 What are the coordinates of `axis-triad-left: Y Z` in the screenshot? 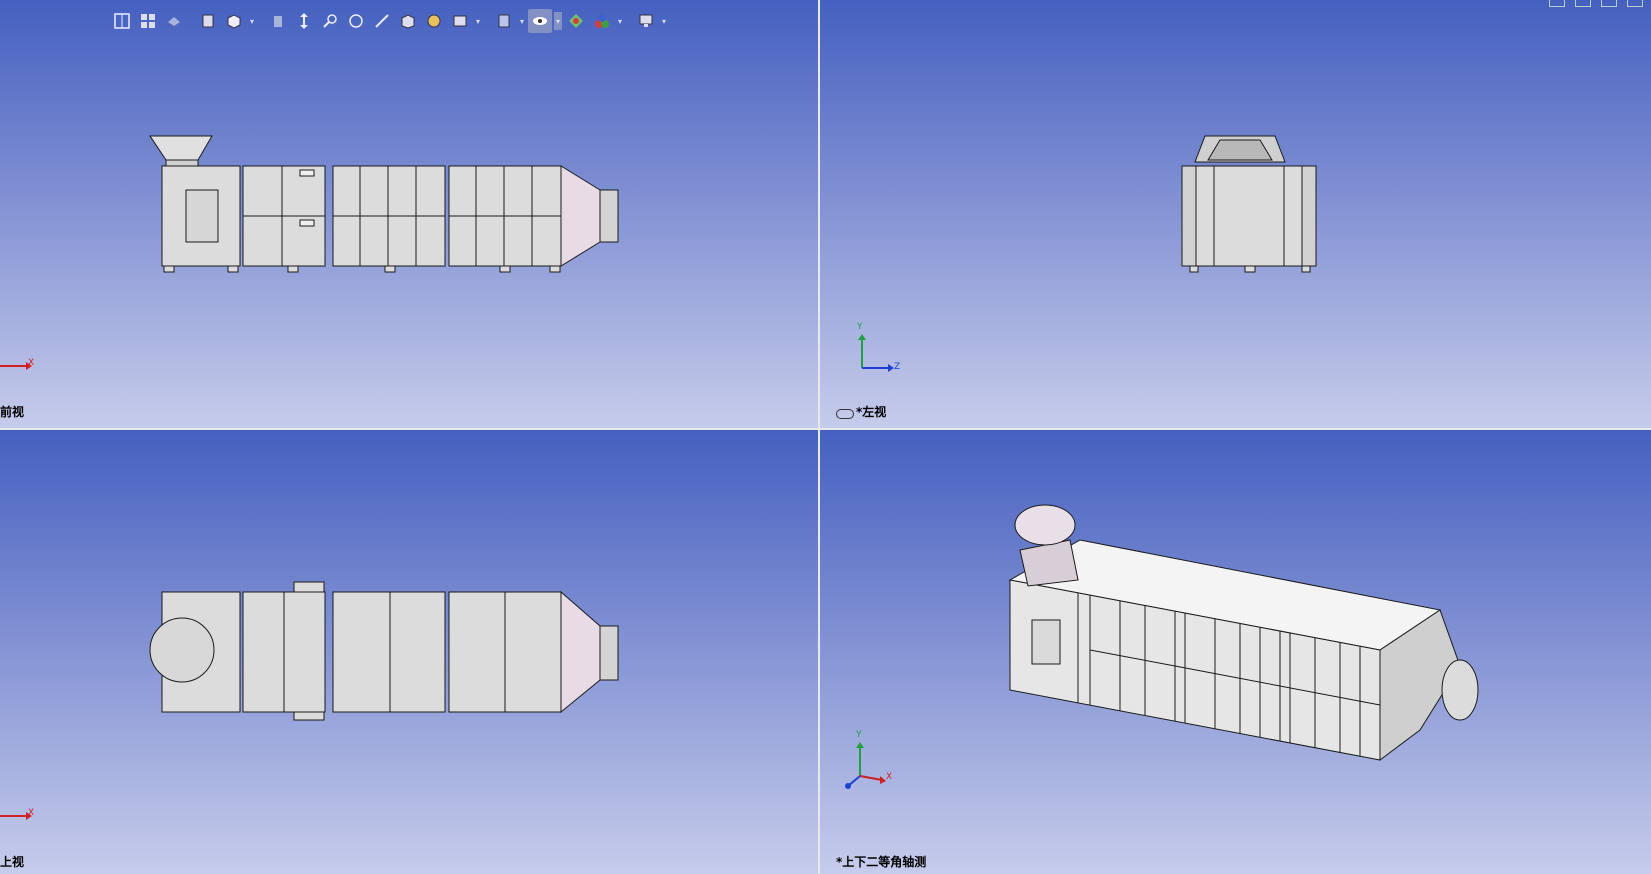 It's located at (879, 349).